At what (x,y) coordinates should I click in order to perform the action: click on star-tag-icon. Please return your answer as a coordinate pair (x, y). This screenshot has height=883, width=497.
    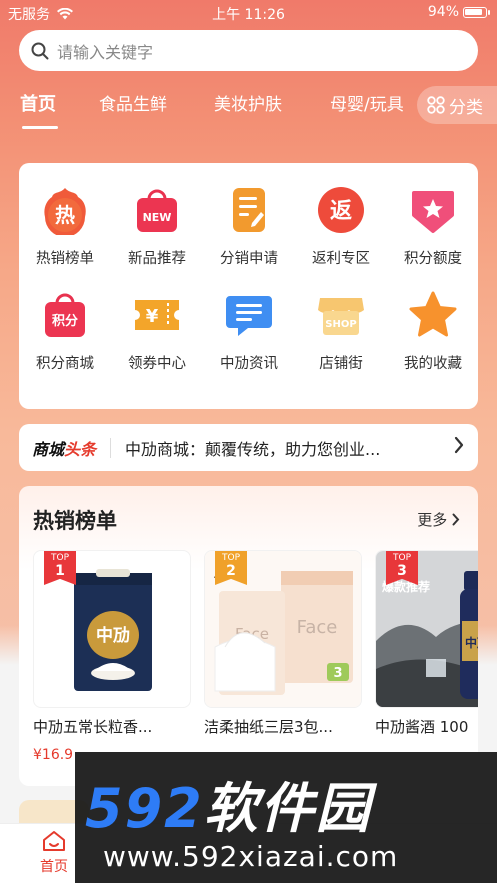
    Looking at the image, I should click on (433, 210).